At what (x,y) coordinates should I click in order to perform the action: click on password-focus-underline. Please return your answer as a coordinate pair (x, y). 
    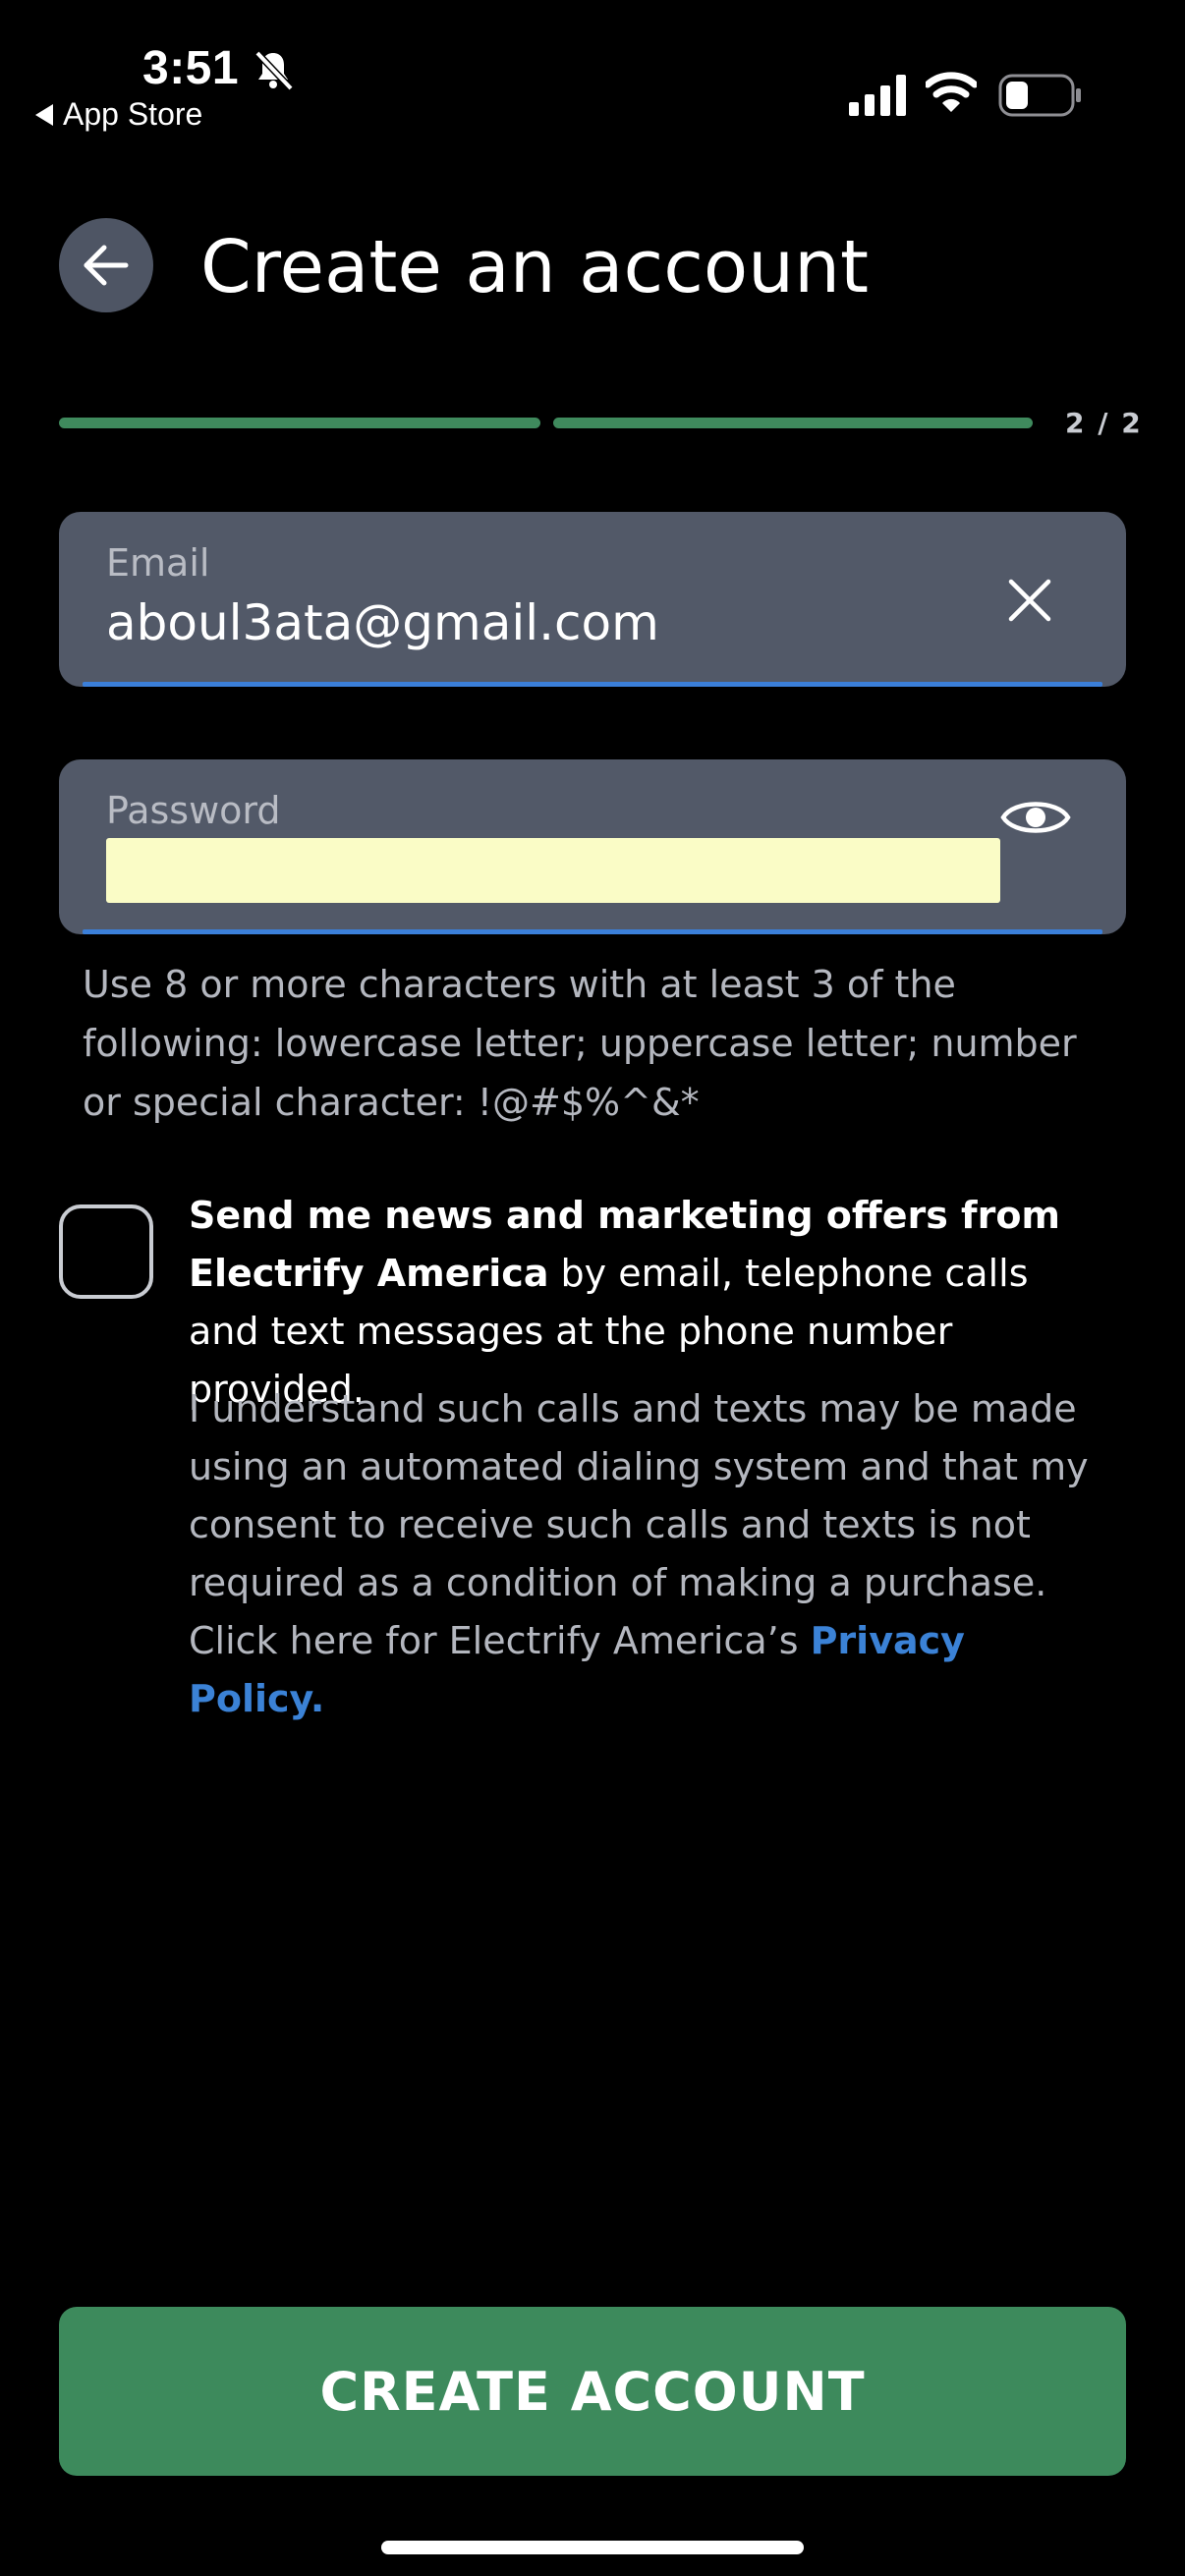
    Looking at the image, I should click on (592, 931).